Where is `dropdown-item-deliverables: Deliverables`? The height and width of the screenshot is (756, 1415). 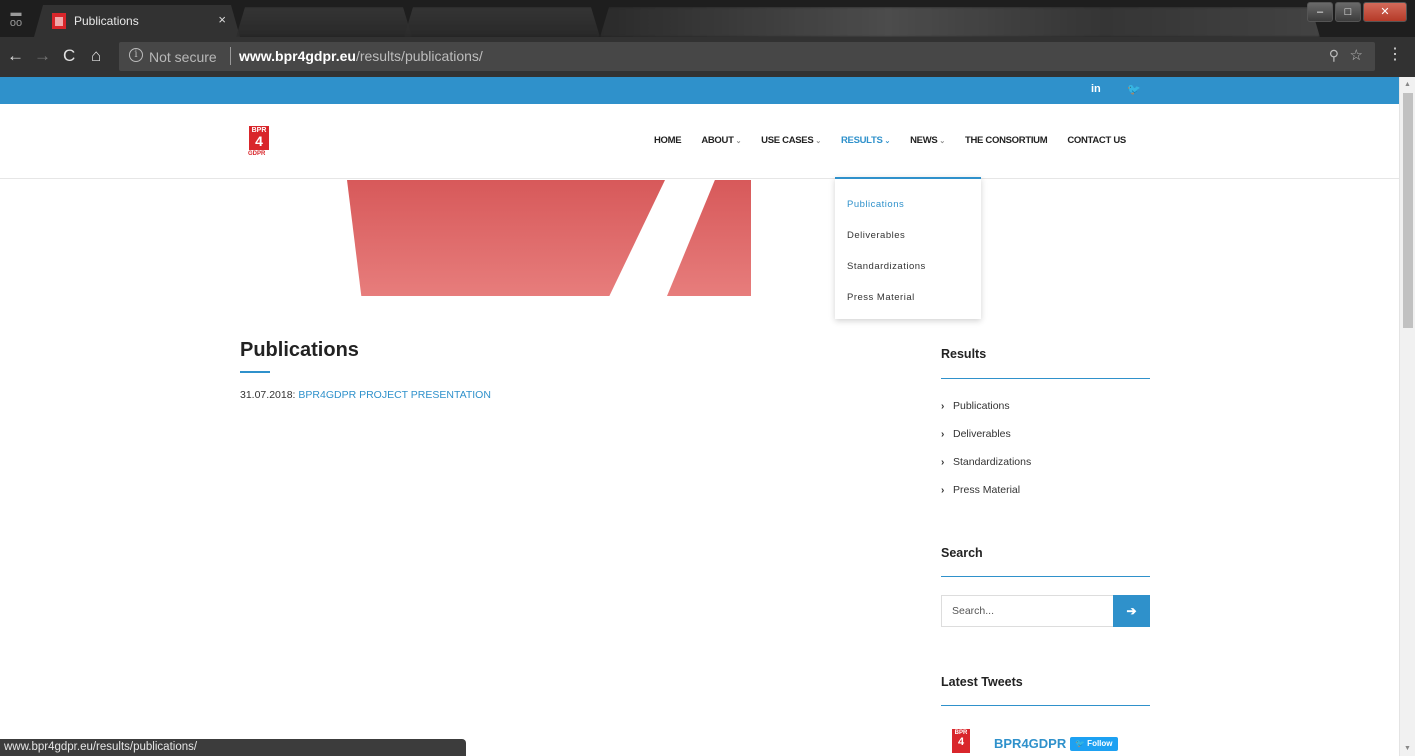
dropdown-item-deliverables: Deliverables is located at coordinates (876, 235).